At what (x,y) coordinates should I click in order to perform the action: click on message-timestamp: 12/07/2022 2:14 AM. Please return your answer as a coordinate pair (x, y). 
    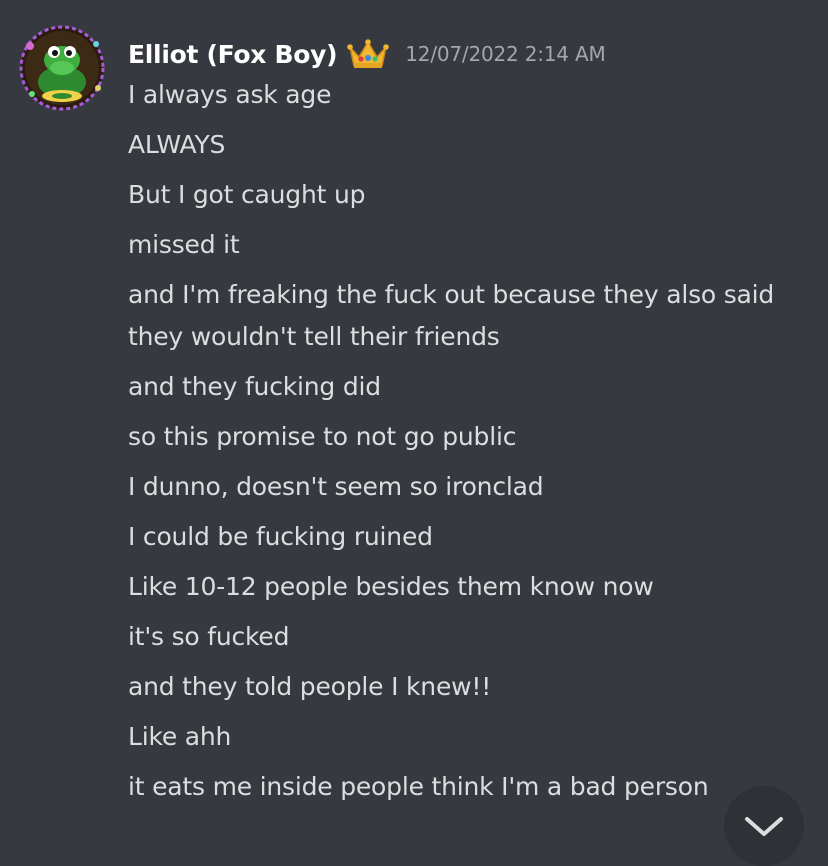
    Looking at the image, I should click on (505, 54).